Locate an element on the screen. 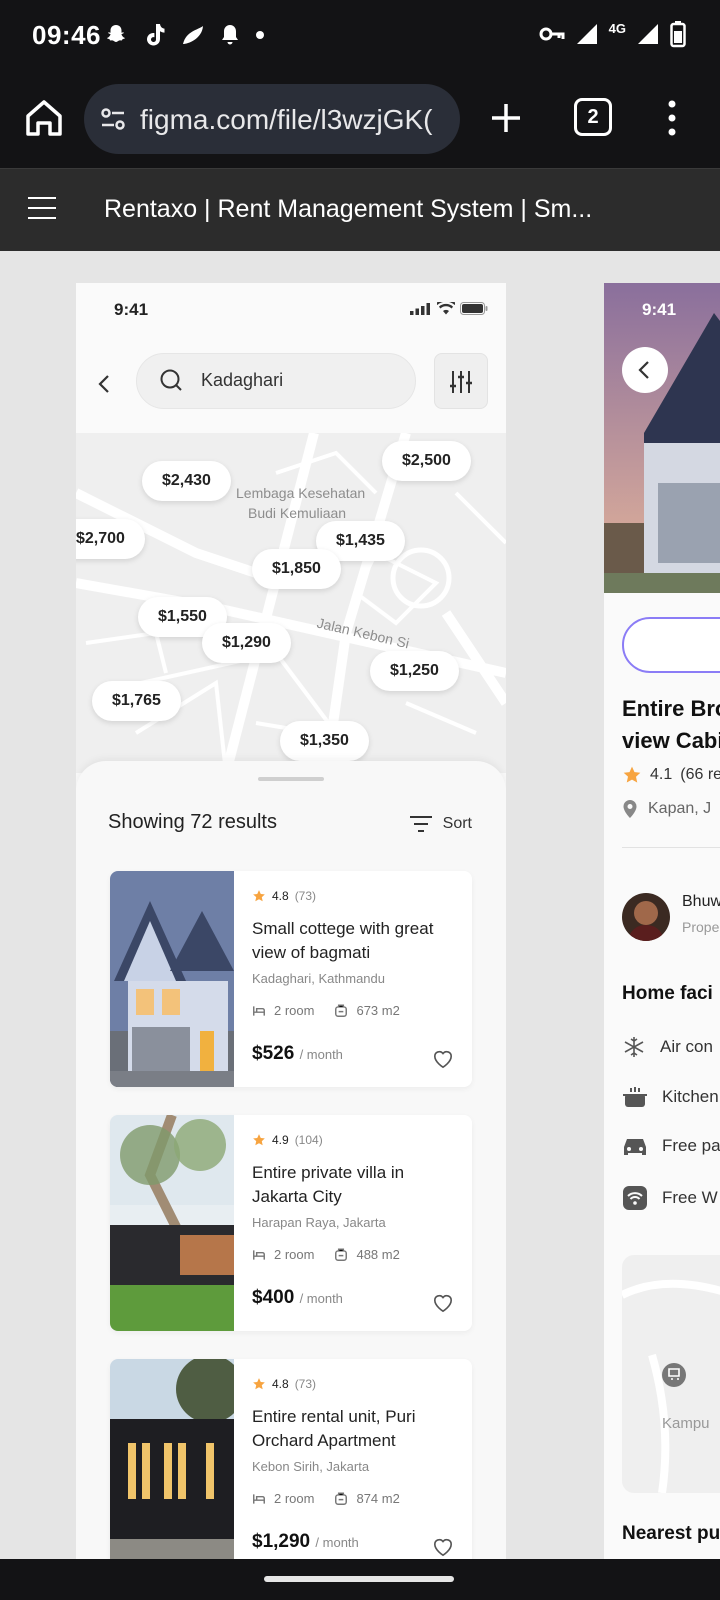 This screenshot has height=1600, width=720. filter-button is located at coordinates (461, 381).